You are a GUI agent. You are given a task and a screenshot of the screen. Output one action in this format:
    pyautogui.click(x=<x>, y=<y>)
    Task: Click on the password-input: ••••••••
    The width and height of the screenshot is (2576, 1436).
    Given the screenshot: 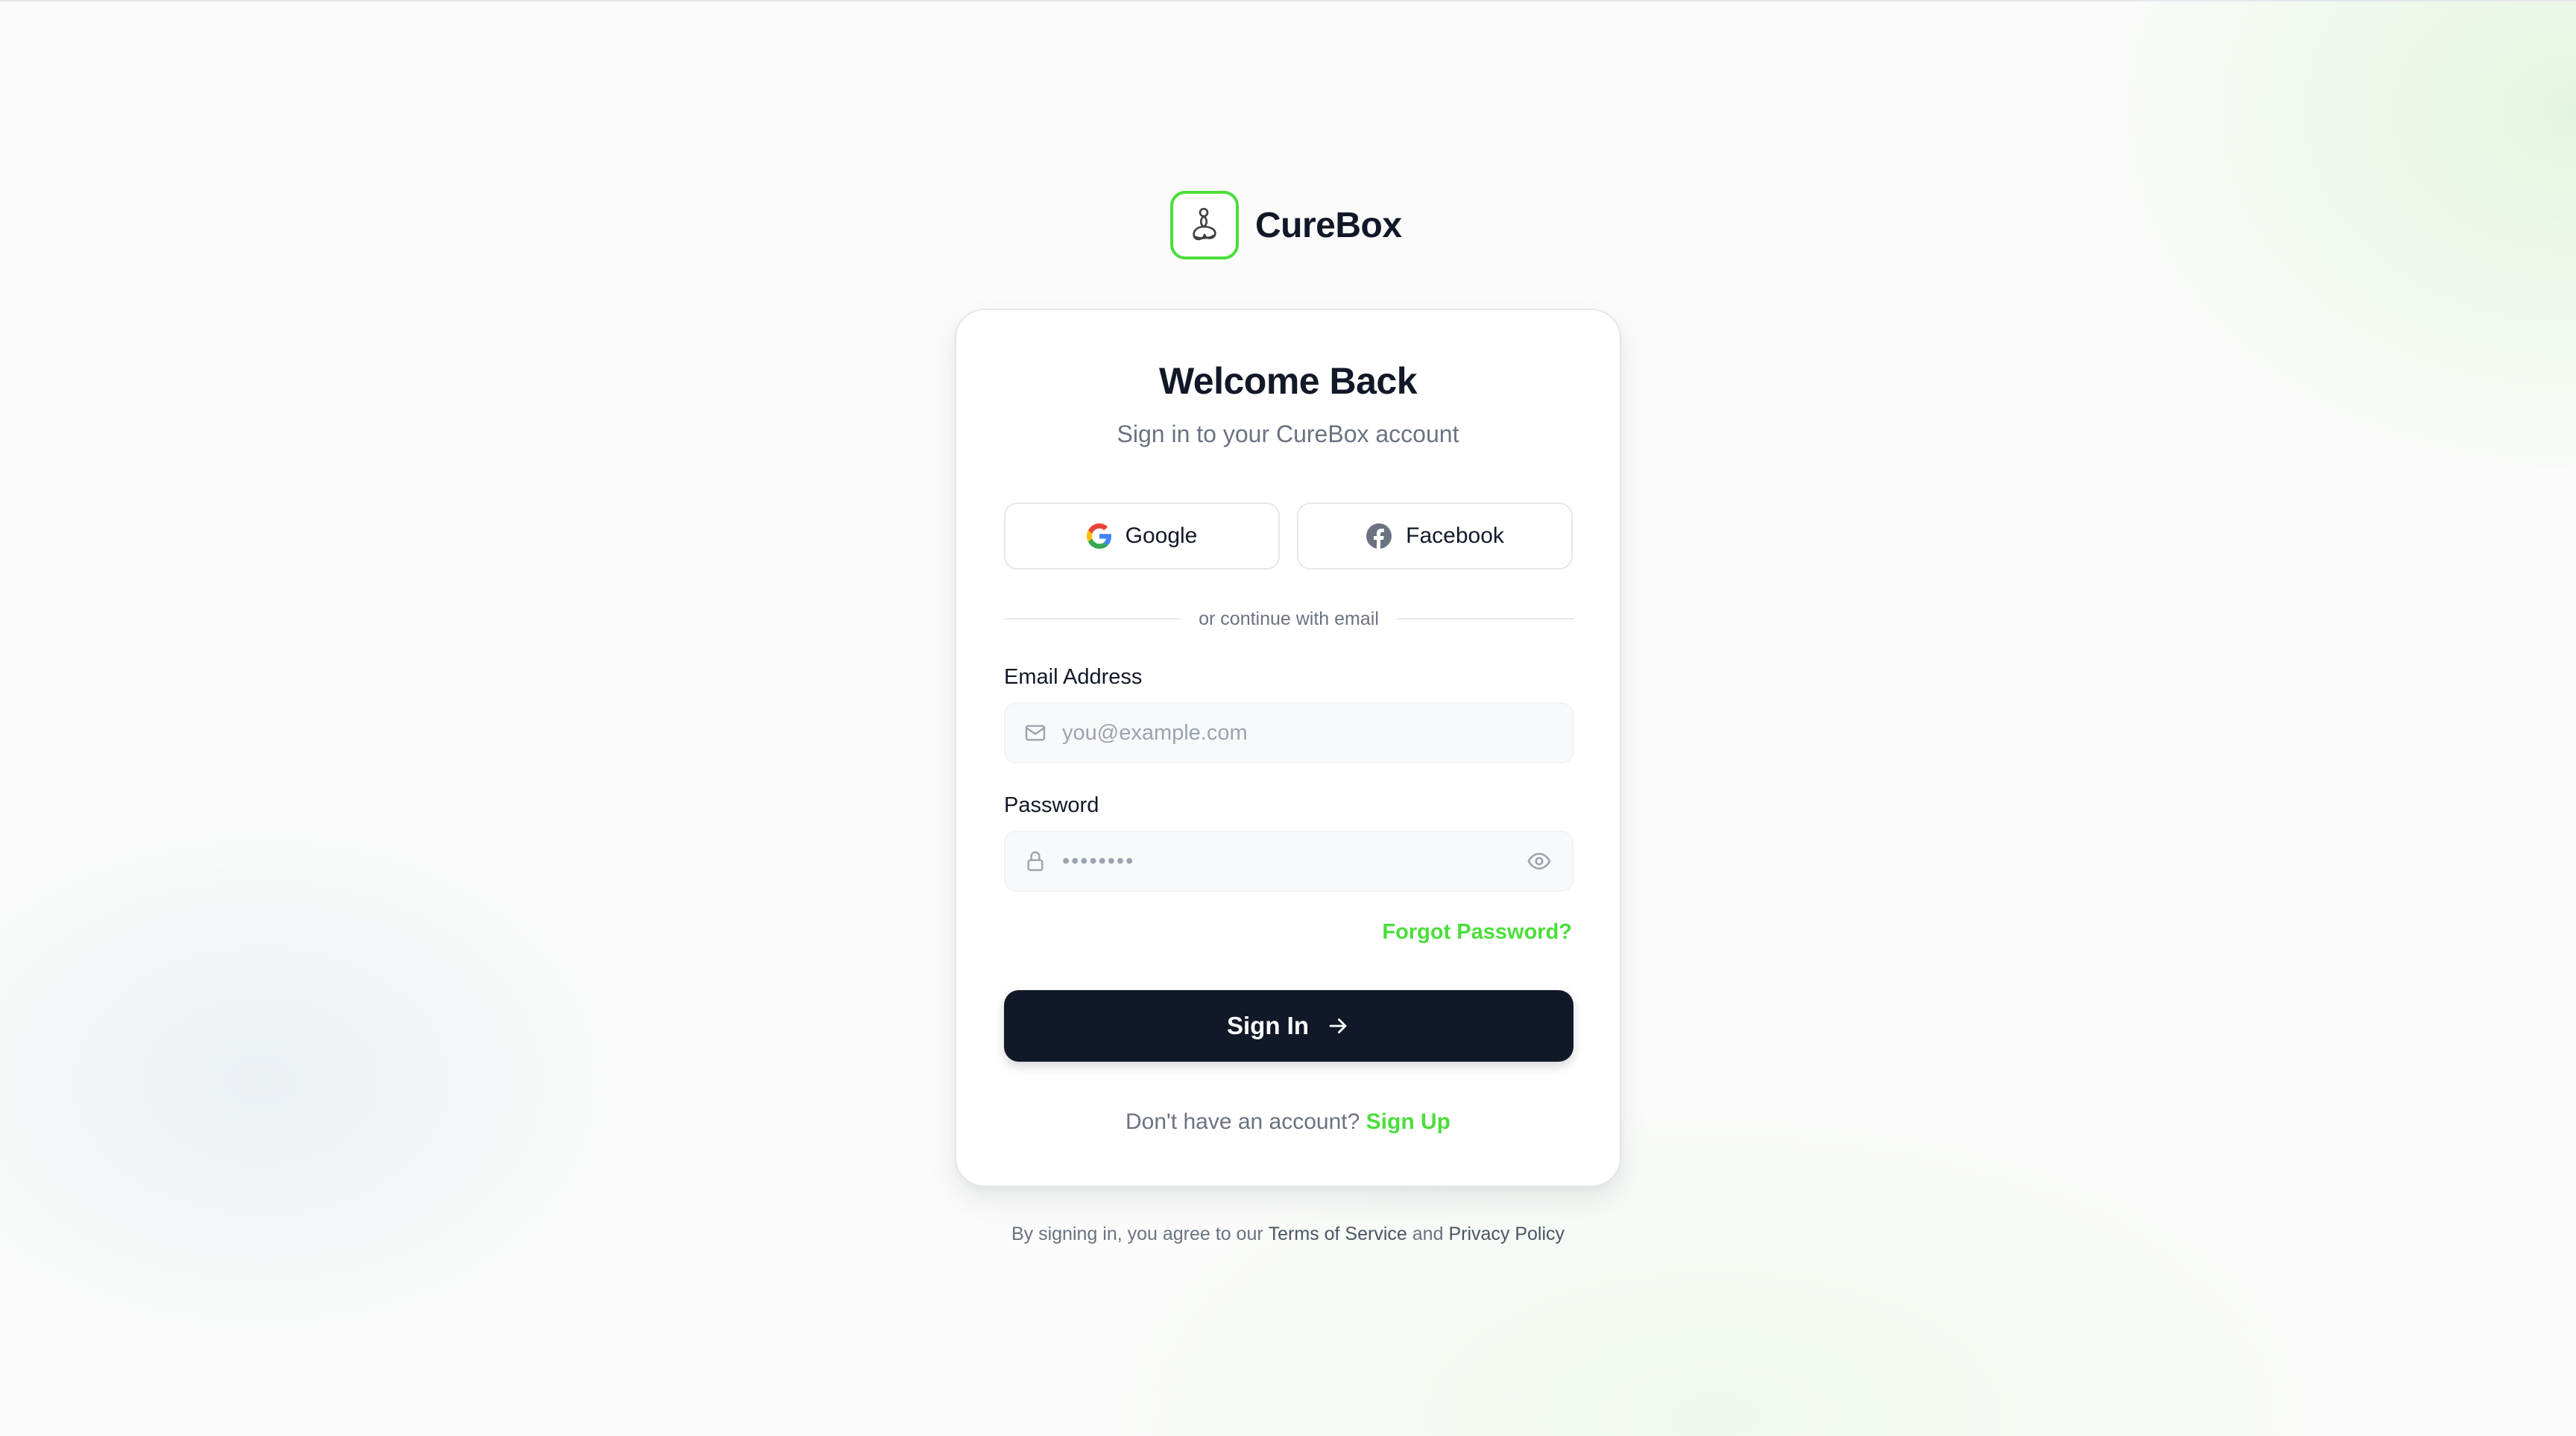 What is the action you would take?
    pyautogui.click(x=1293, y=861)
    